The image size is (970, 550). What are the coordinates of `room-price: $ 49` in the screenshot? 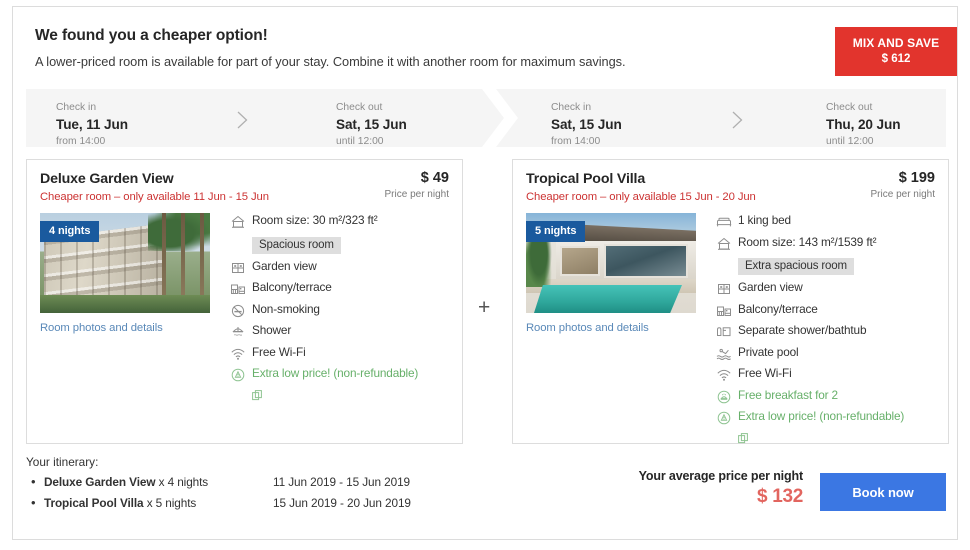 It's located at (434, 178).